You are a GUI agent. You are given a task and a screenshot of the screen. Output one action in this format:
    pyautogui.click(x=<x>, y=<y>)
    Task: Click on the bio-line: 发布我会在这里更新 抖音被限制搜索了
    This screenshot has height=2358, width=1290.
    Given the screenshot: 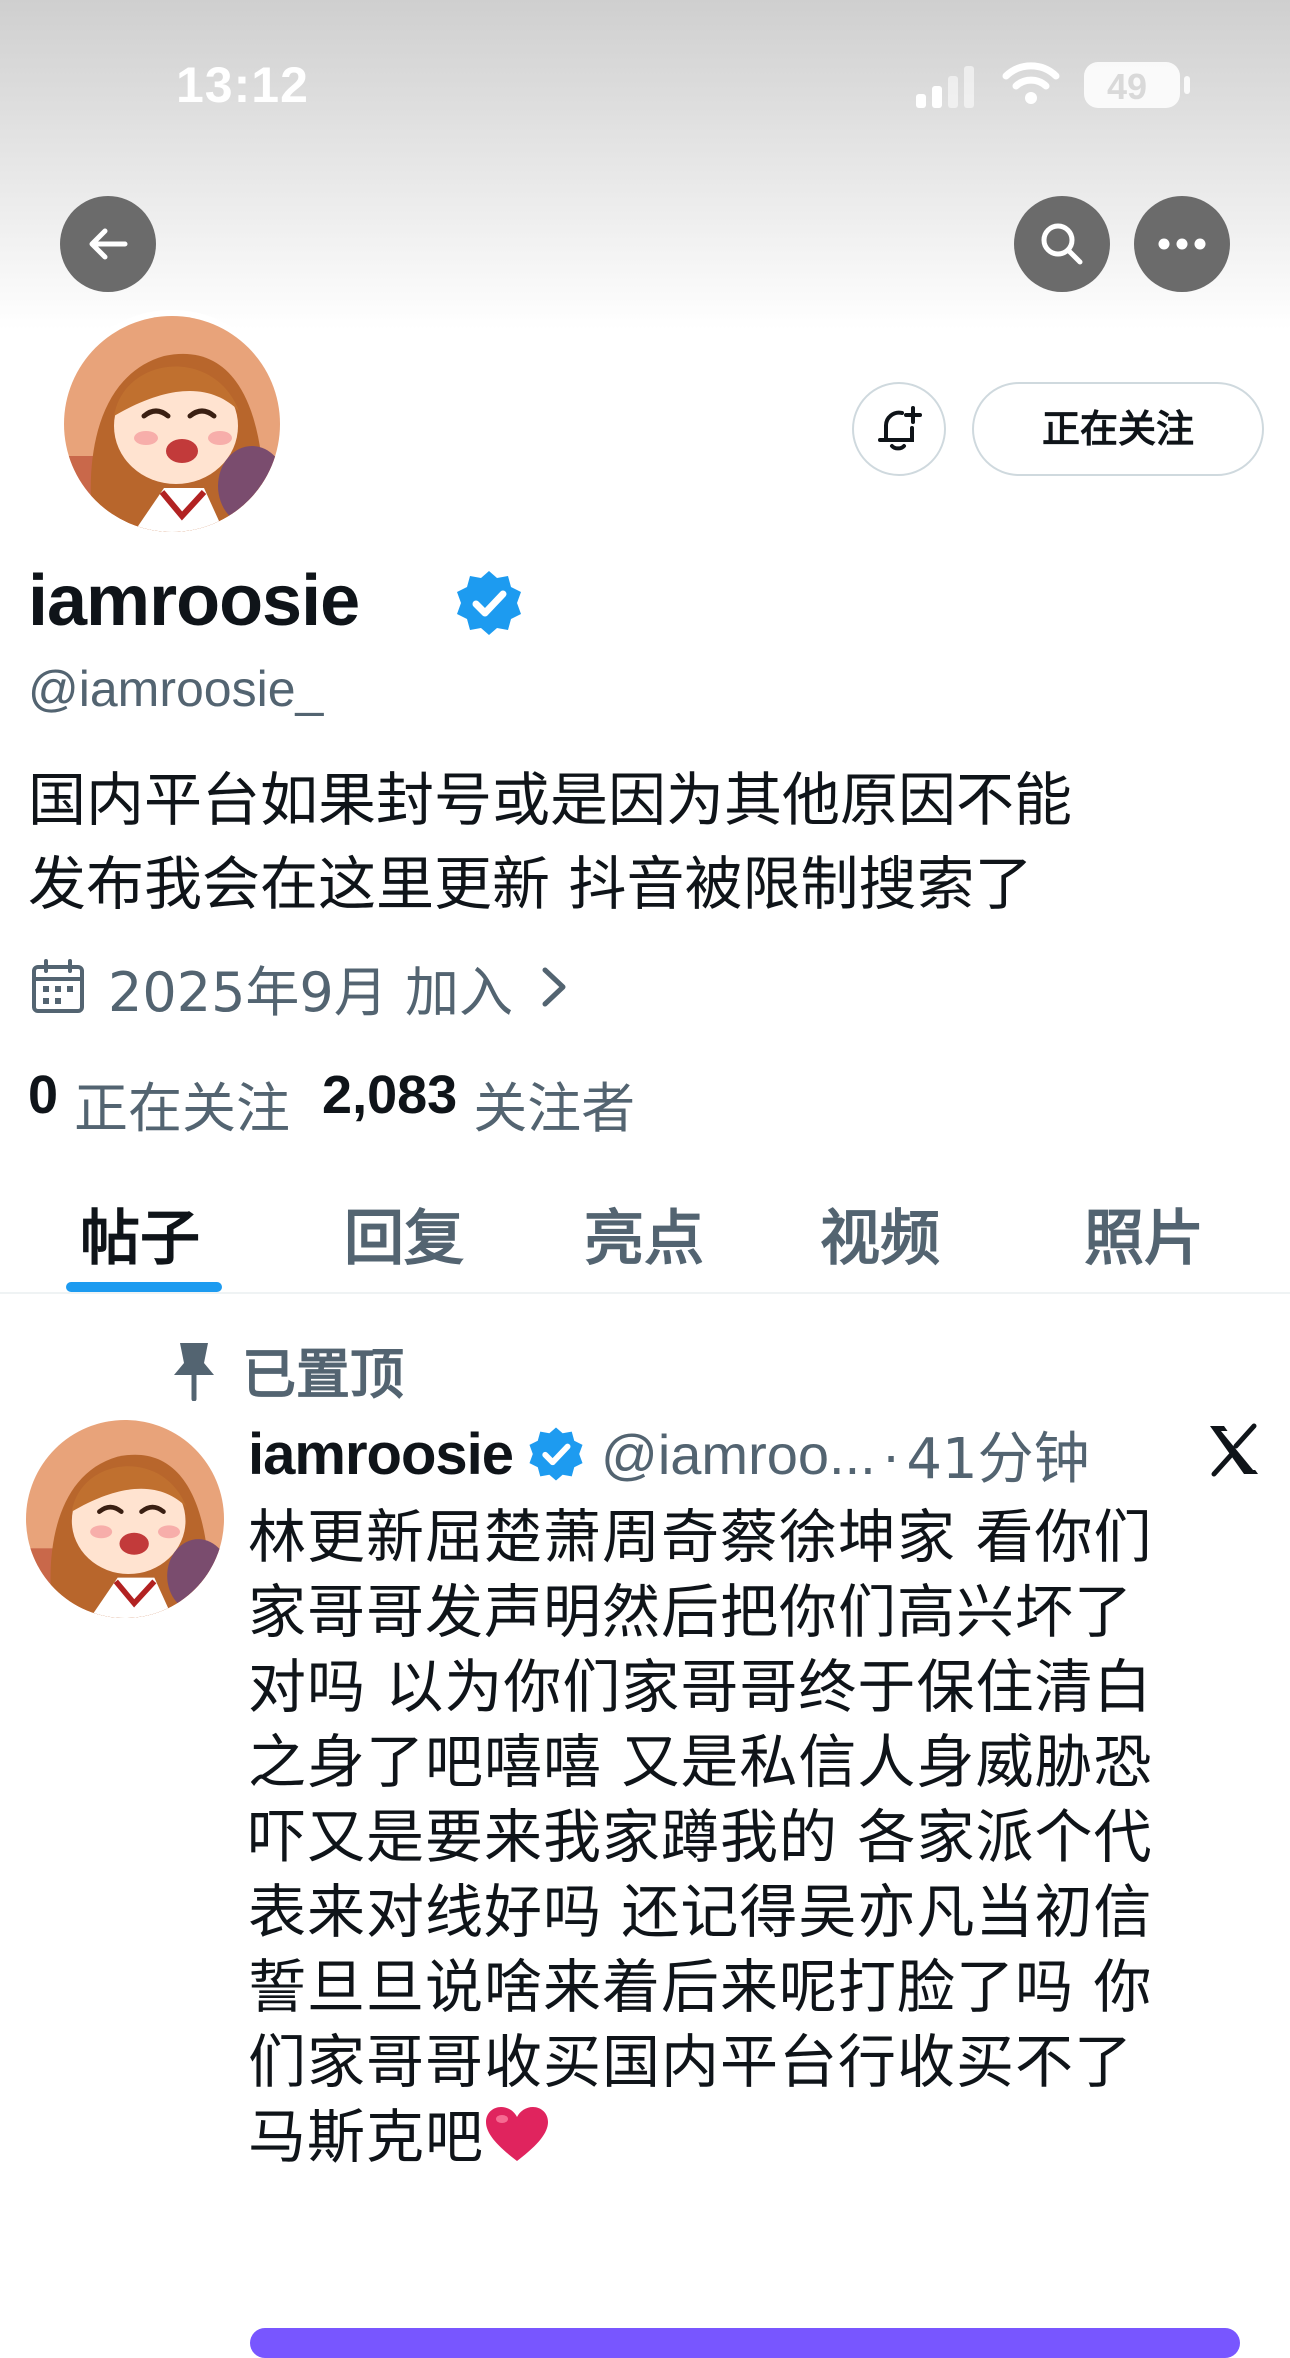 What is the action you would take?
    pyautogui.click(x=530, y=884)
    